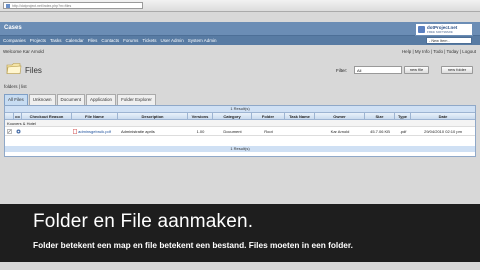 This screenshot has width=480, height=270. What do you see at coordinates (380, 116) in the screenshot?
I see `header-size: Size` at bounding box center [380, 116].